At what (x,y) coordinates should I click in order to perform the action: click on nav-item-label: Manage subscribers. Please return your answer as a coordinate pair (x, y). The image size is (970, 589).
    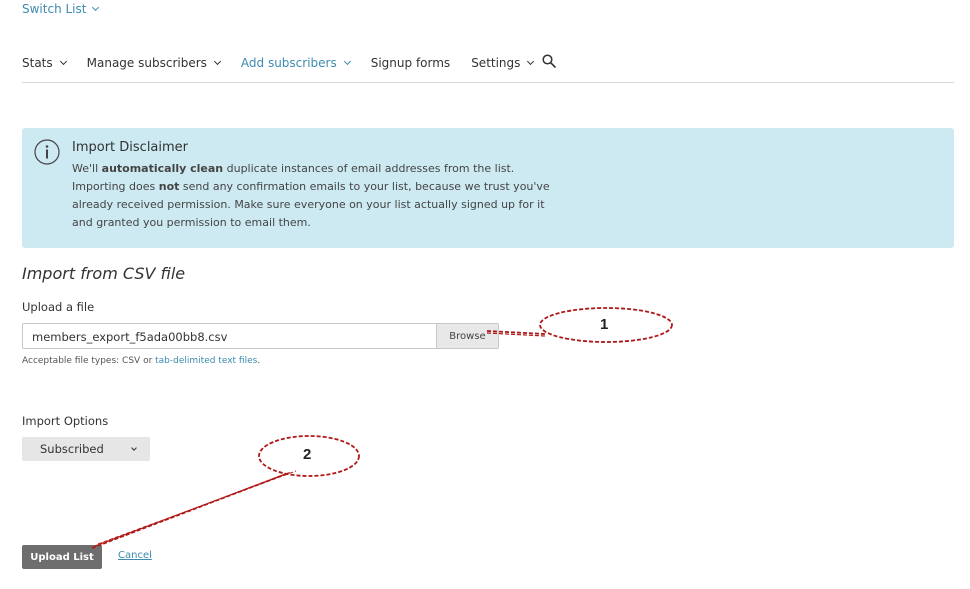
    Looking at the image, I should click on (146, 63).